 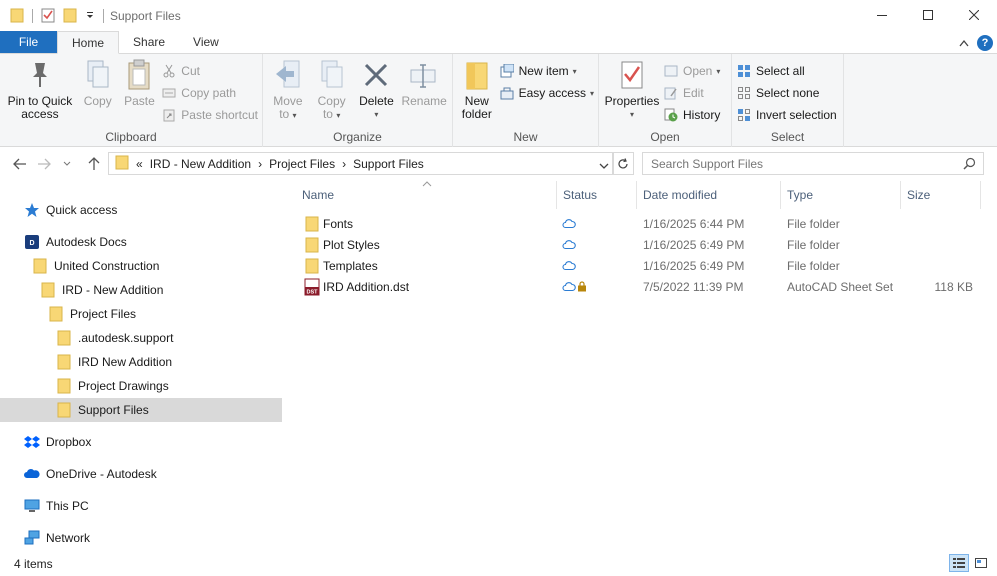 What do you see at coordinates (141, 242) in the screenshot?
I see `nav-item-autodesk-docs: D Autodesk Docs` at bounding box center [141, 242].